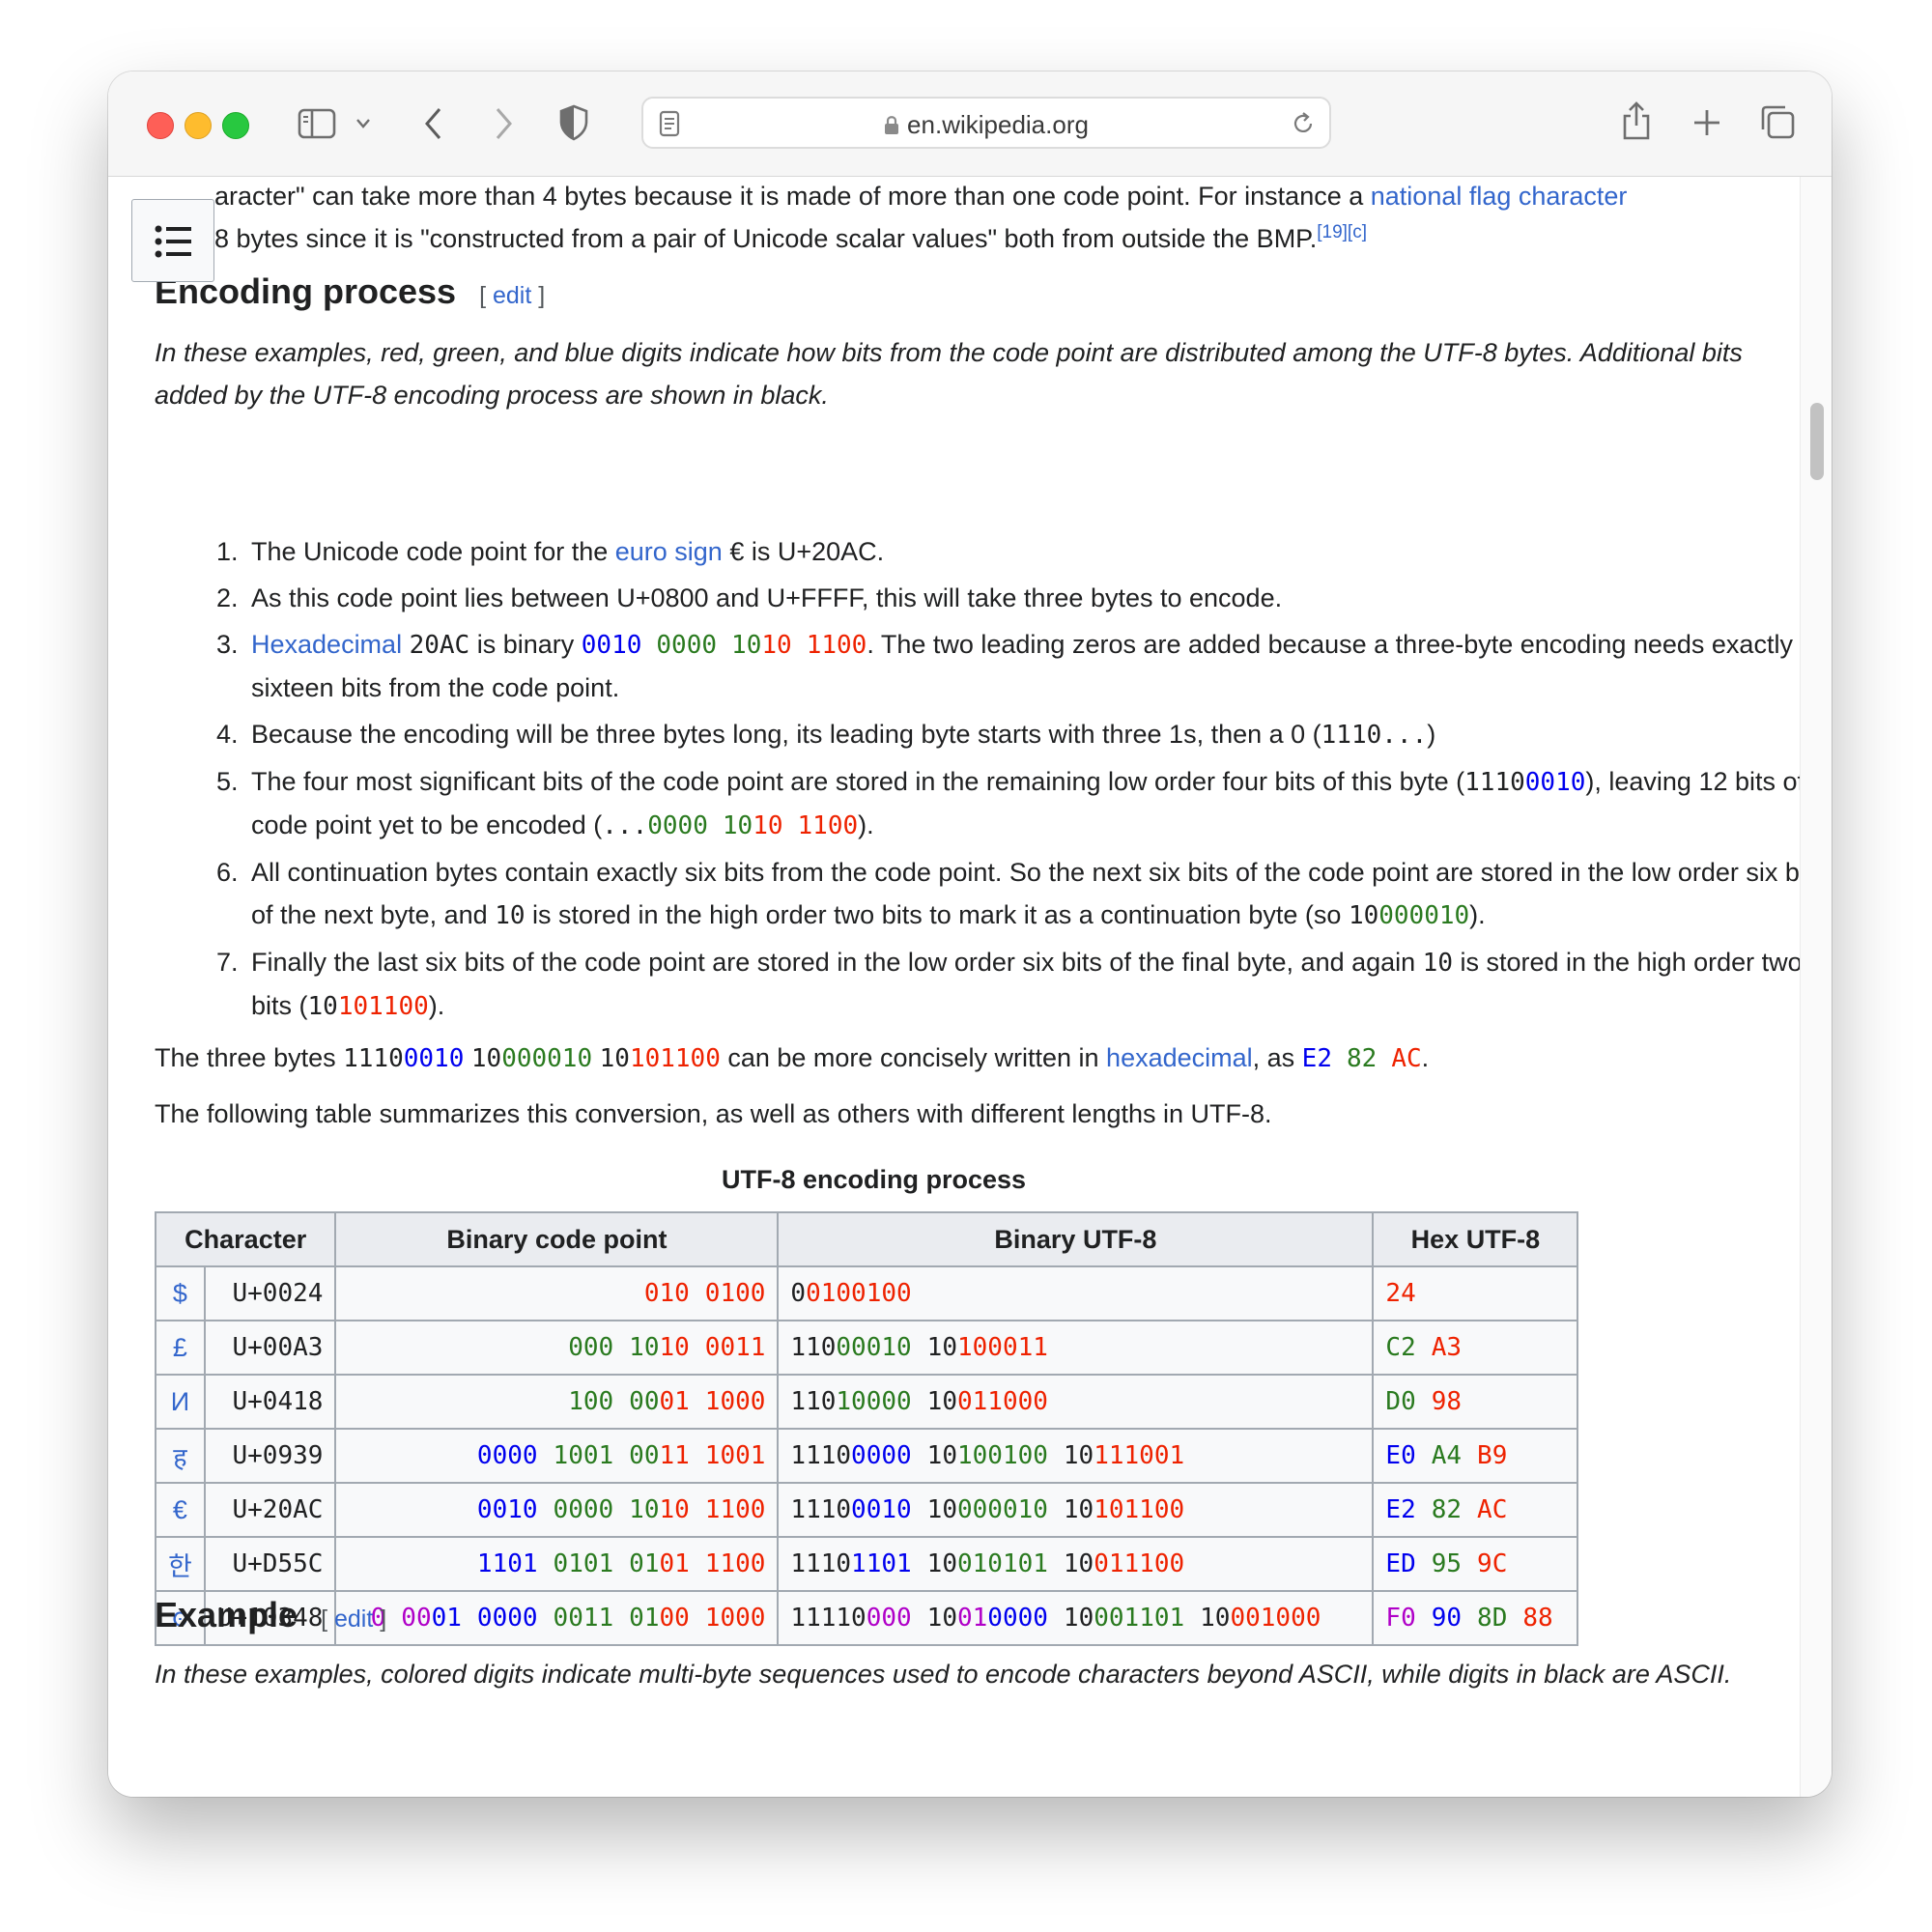  What do you see at coordinates (1316, 1058) in the screenshot?
I see `hex-blue: E2` at bounding box center [1316, 1058].